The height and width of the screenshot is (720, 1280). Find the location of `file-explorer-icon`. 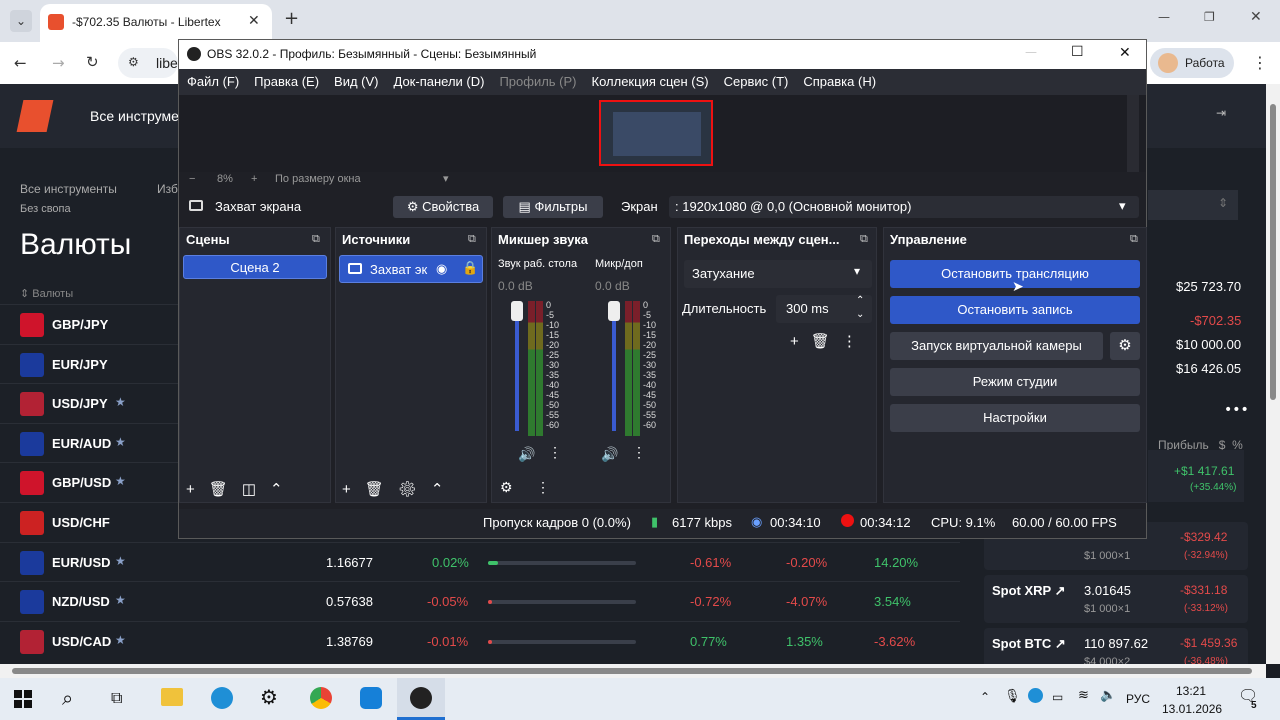

file-explorer-icon is located at coordinates (172, 697).